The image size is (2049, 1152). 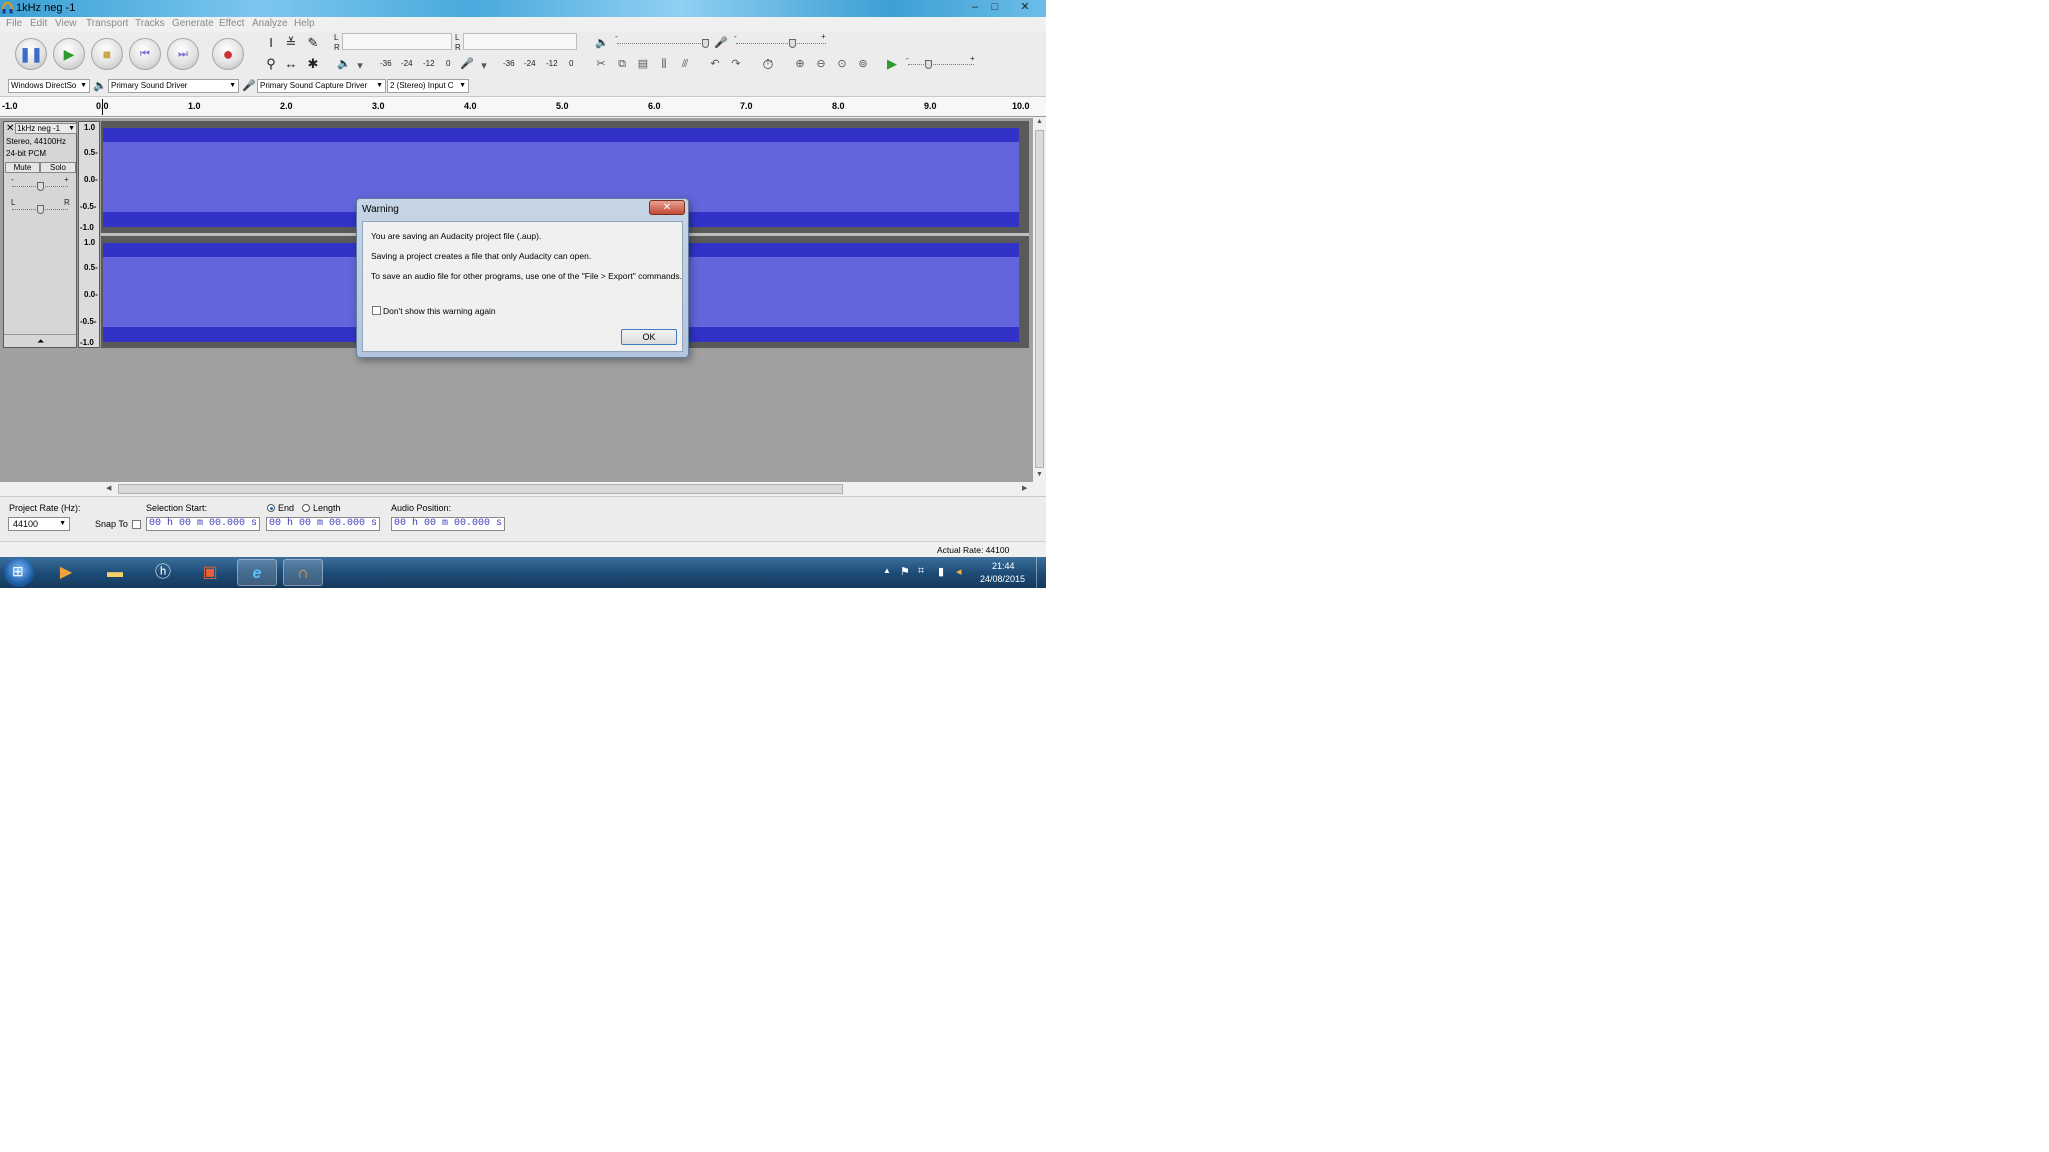 I want to click on audio-host-select: Windows DirectSo ▼, so click(x=49, y=86).